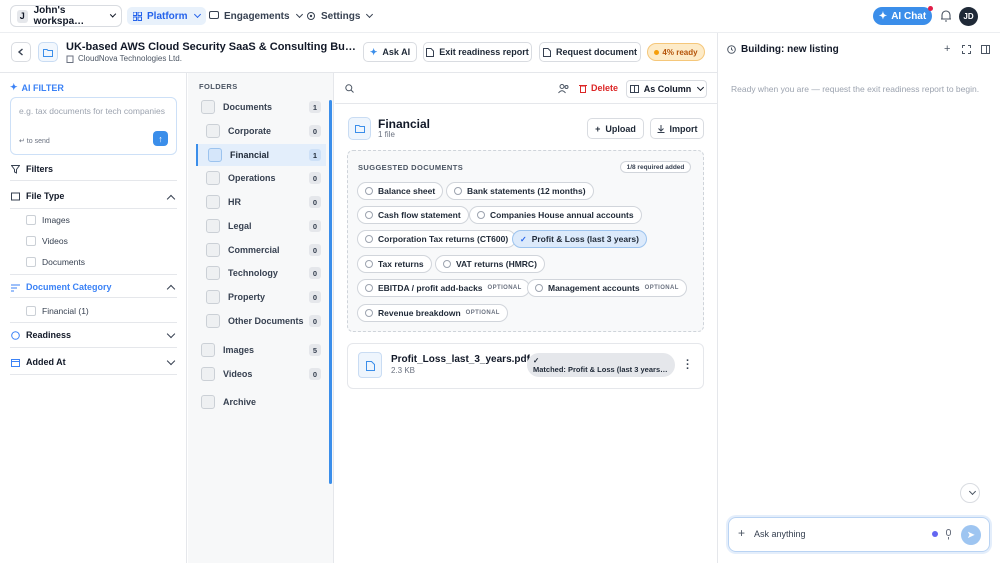  What do you see at coordinates (37, 196) in the screenshot?
I see `file-type-toggle: File Type` at bounding box center [37, 196].